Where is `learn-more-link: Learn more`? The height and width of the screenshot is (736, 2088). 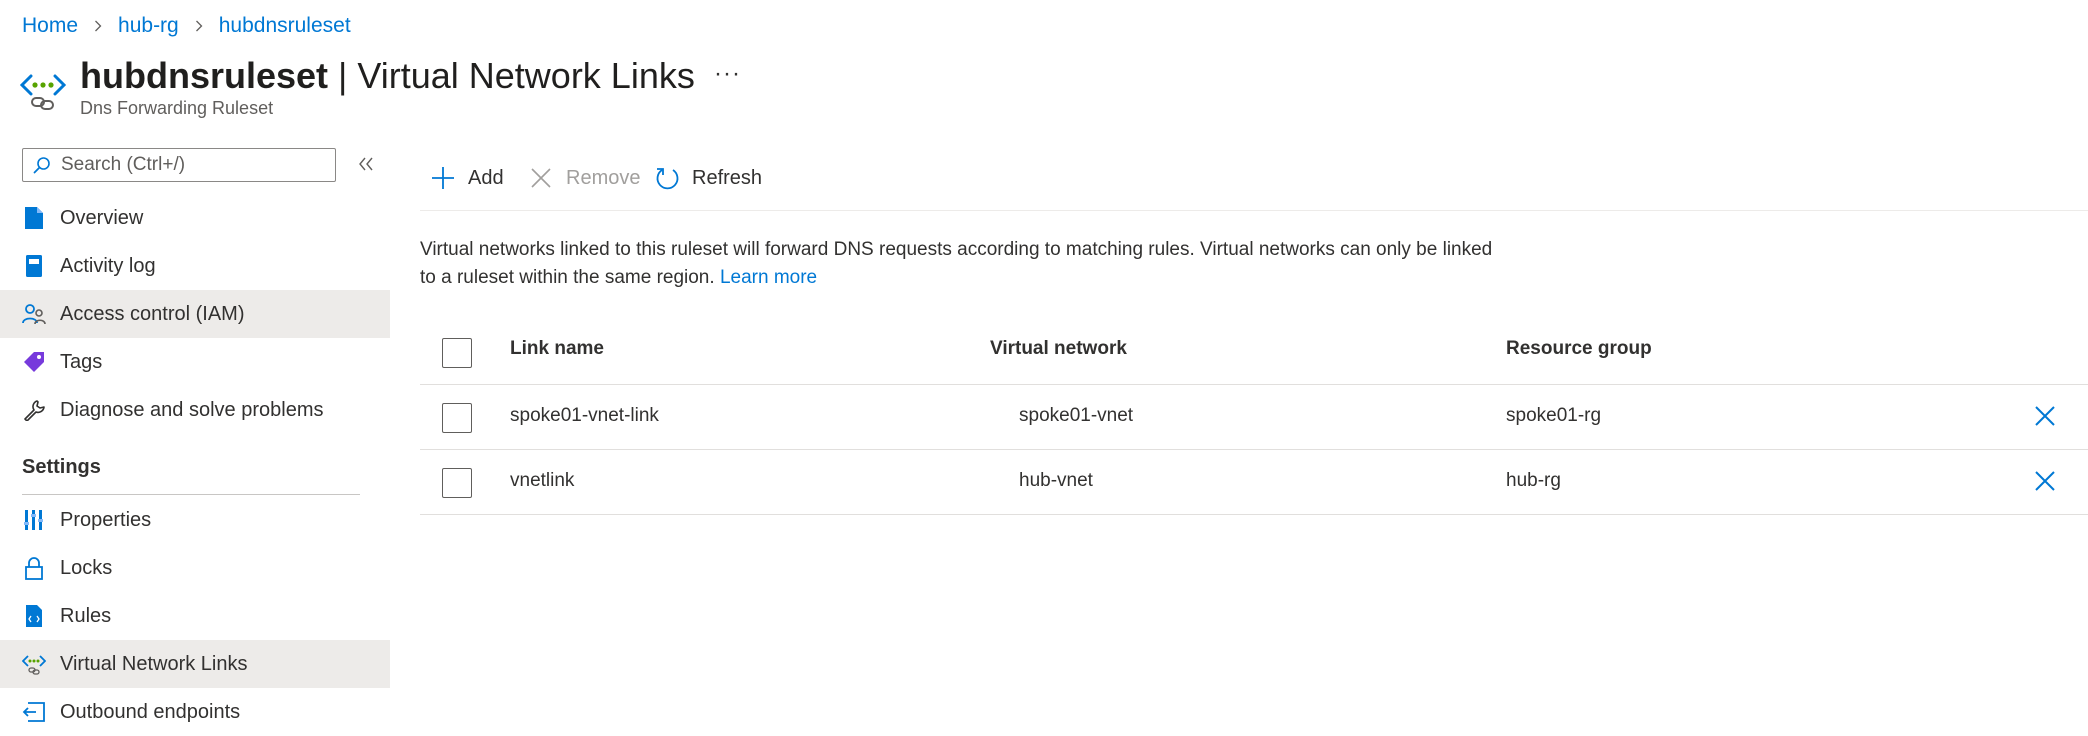 learn-more-link: Learn more is located at coordinates (768, 277).